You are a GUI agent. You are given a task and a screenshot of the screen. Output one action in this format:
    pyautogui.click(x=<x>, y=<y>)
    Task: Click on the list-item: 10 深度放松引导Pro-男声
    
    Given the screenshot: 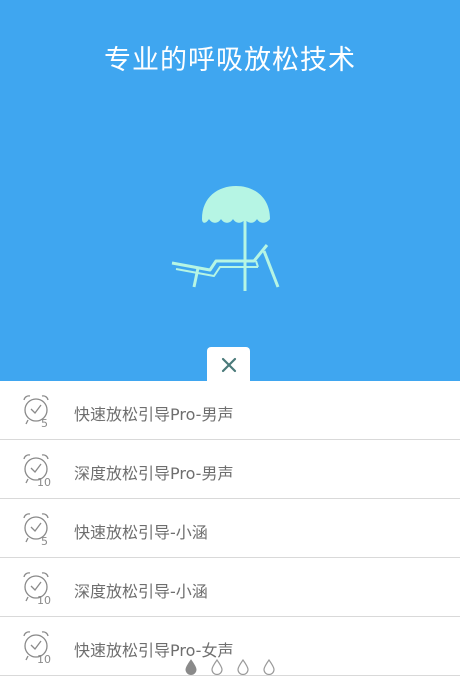 What is the action you would take?
    pyautogui.click(x=230, y=469)
    